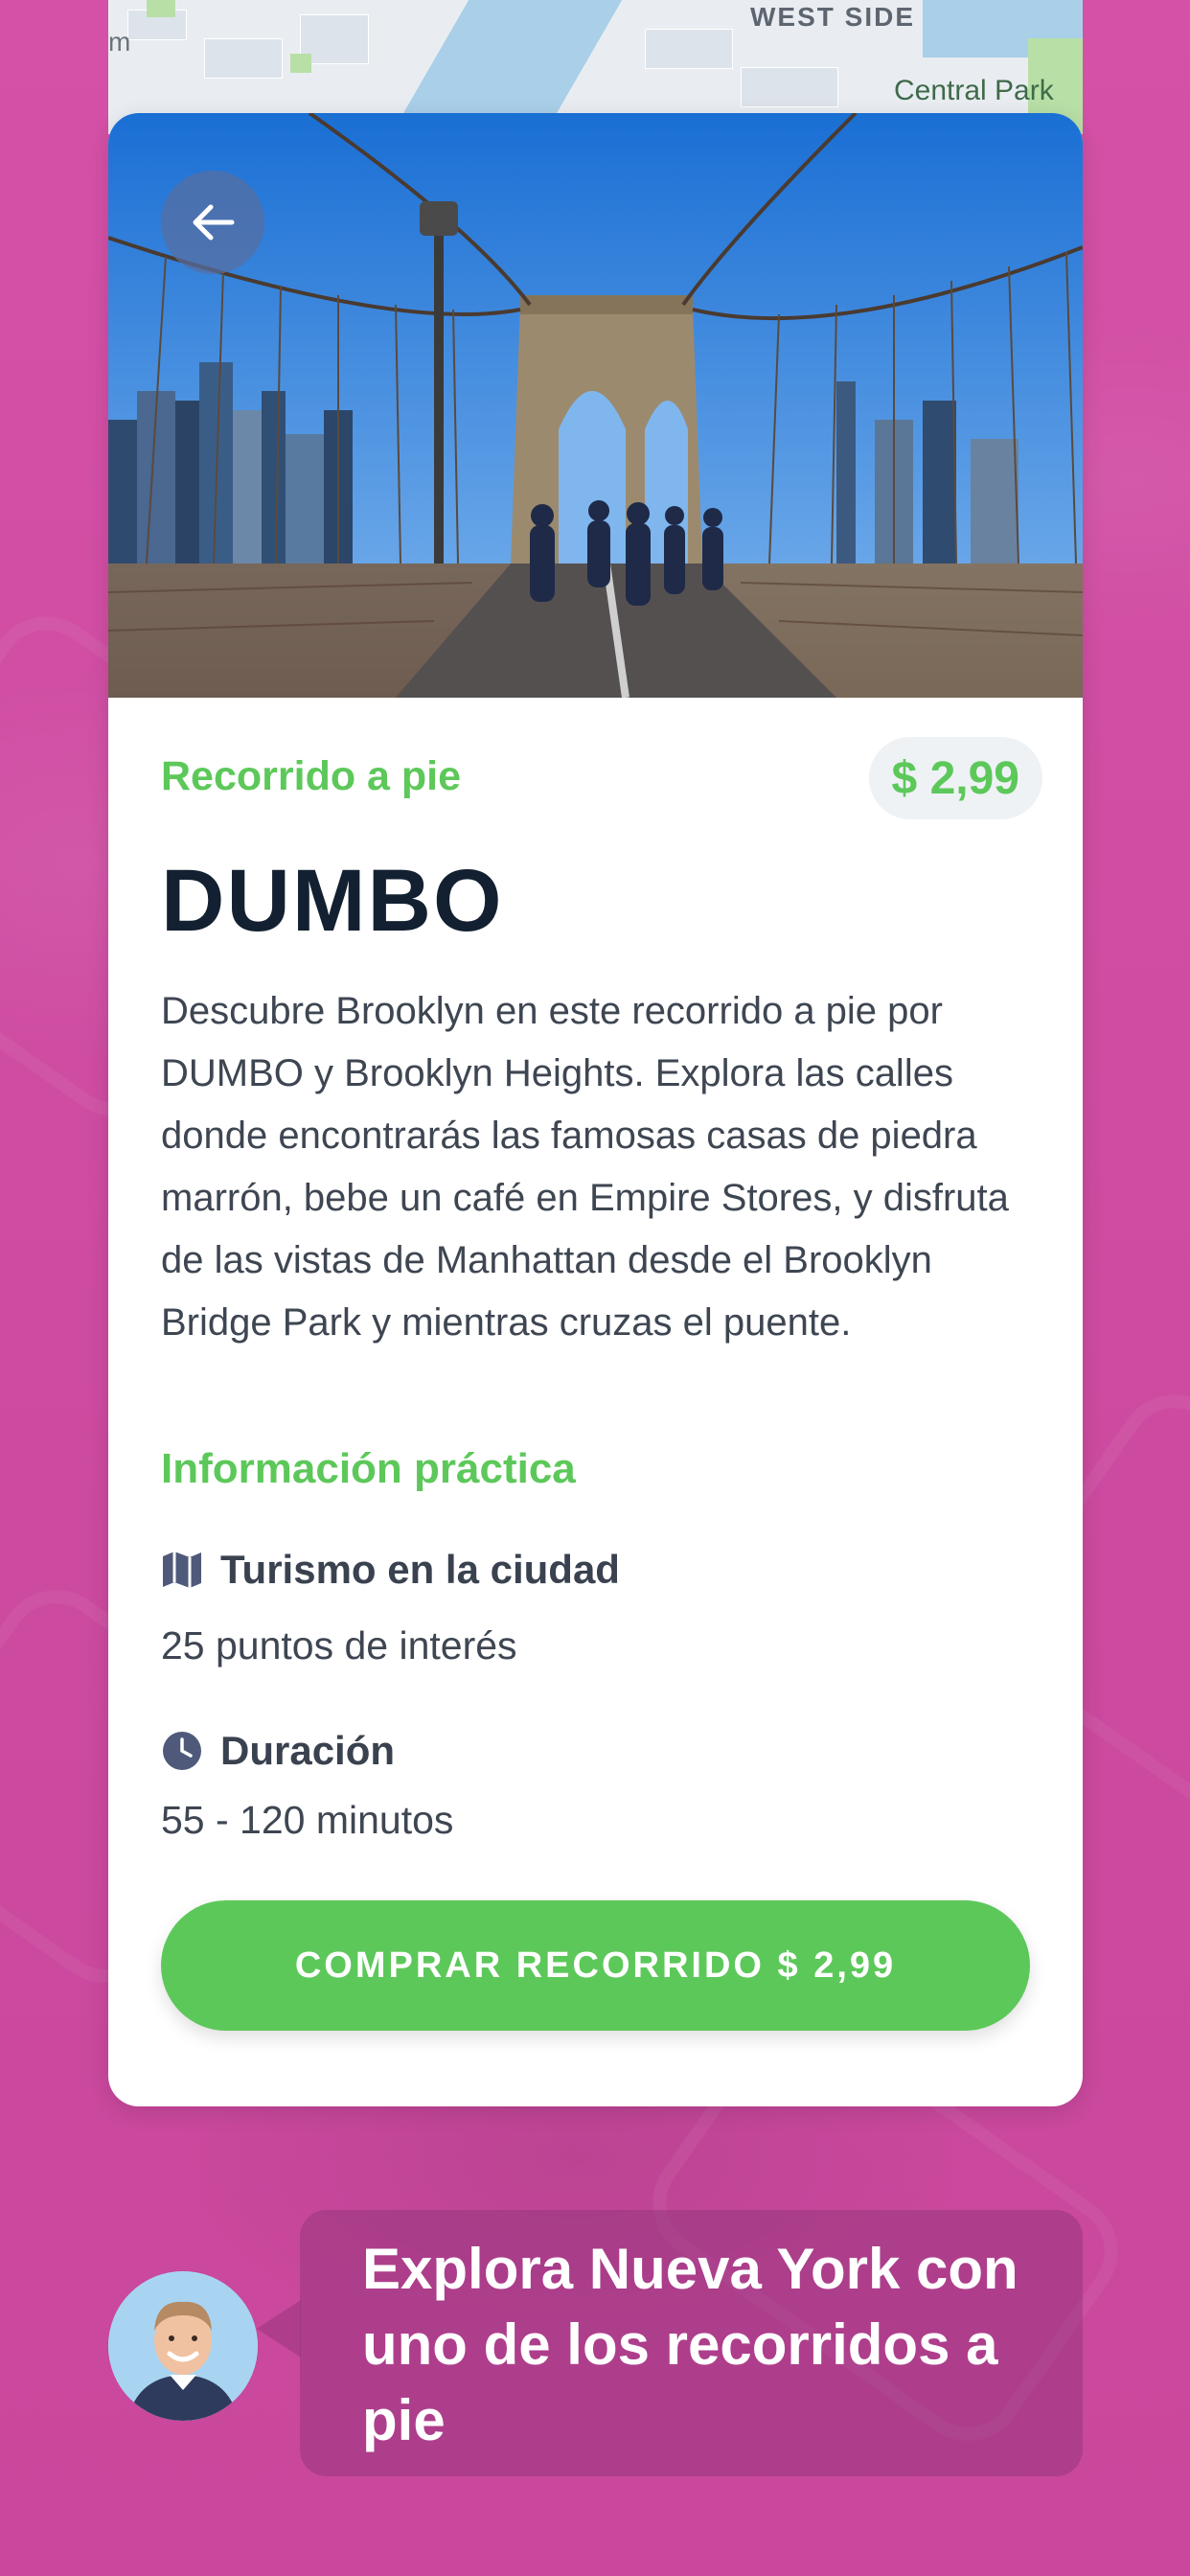  What do you see at coordinates (308, 1750) in the screenshot?
I see `info-label: Duración` at bounding box center [308, 1750].